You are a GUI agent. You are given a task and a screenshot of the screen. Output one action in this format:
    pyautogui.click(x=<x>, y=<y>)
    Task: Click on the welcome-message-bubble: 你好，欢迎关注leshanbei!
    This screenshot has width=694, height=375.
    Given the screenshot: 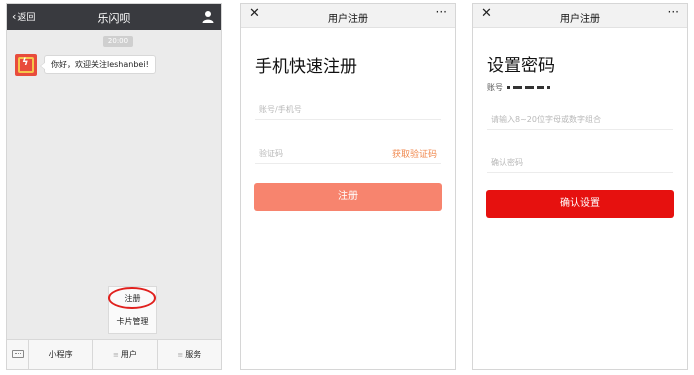 What is the action you would take?
    pyautogui.click(x=98, y=64)
    